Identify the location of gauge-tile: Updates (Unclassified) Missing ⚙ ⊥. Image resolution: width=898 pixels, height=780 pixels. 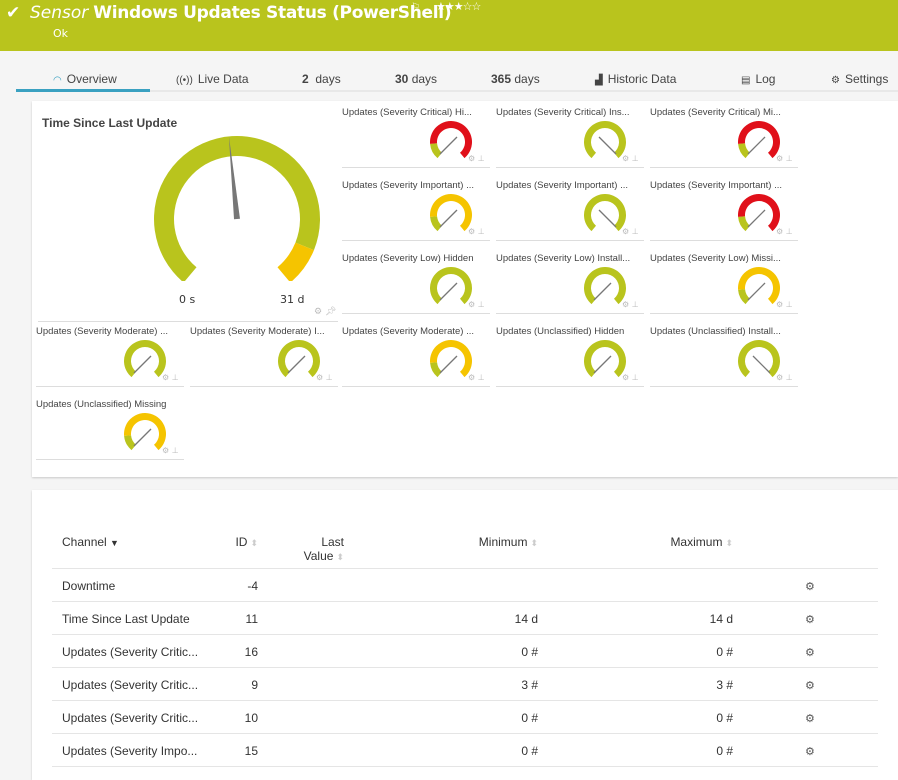
(110, 428).